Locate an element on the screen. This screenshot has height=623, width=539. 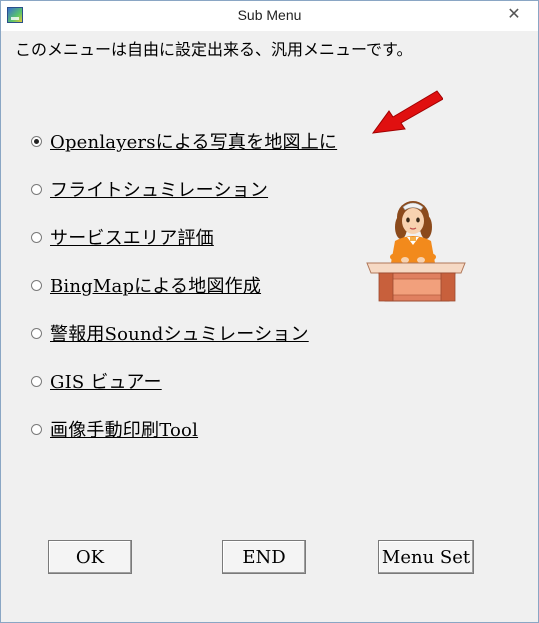
intro-text: このメニューは自由に設定出来る、汎用メニューです。 is located at coordinates (214, 49).